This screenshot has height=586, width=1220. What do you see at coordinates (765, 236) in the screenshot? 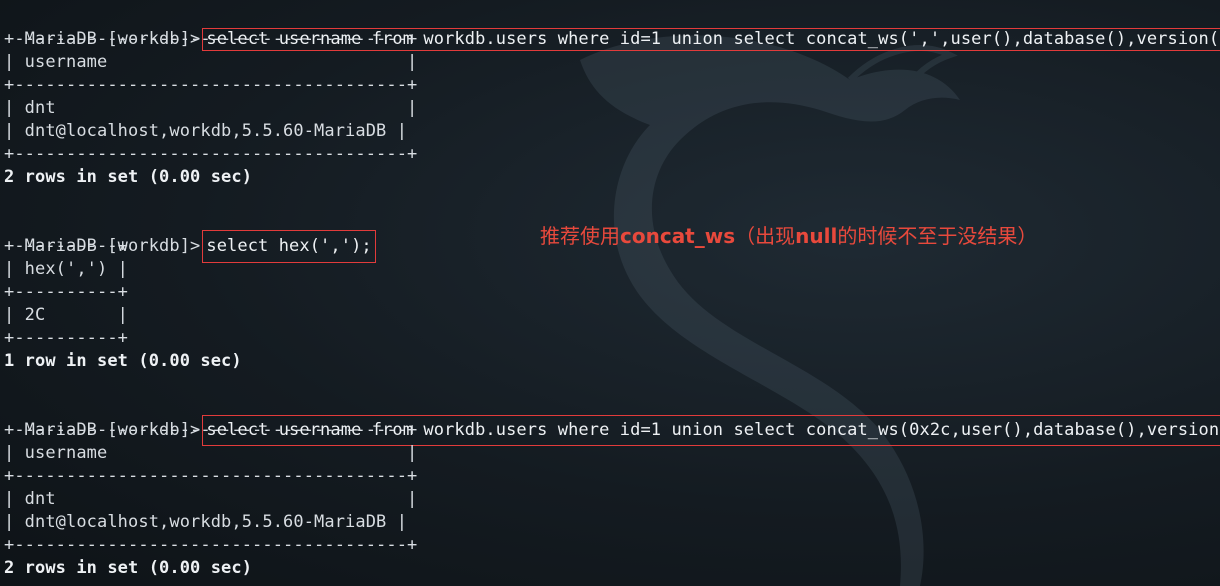
I see `annotation-suffix: （出现` at bounding box center [765, 236].